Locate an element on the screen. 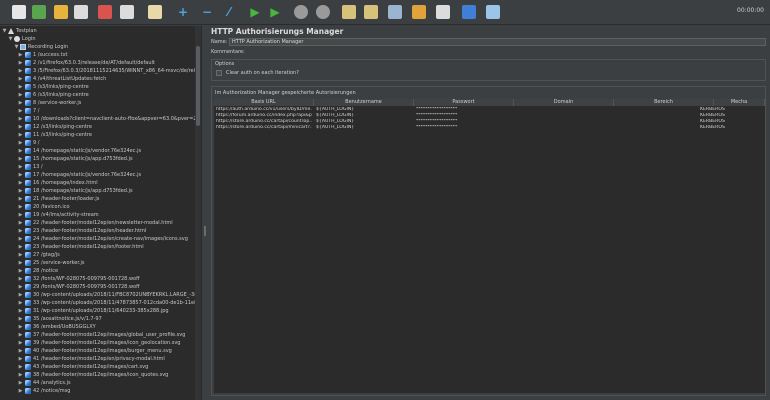  tree-root-testplan: ▼ Testplan is located at coordinates (97, 31).